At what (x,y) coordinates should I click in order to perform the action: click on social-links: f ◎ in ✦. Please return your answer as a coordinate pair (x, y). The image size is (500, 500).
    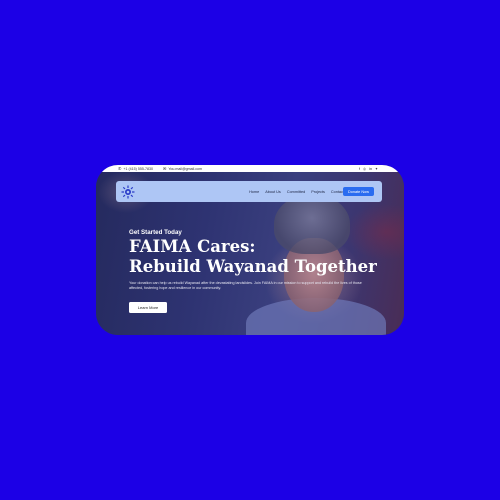
    Looking at the image, I should click on (368, 168).